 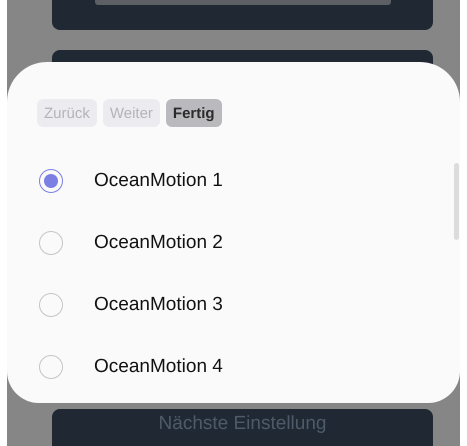 What do you see at coordinates (158, 243) in the screenshot?
I see `option-label: OceanMotion 2` at bounding box center [158, 243].